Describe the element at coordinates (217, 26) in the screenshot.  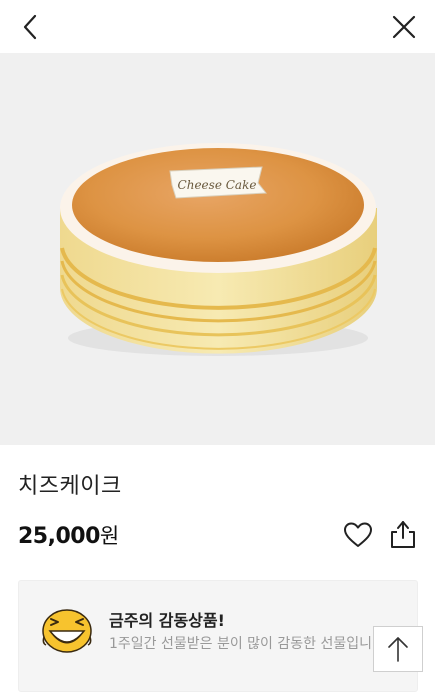
I see `top-bar` at that location.